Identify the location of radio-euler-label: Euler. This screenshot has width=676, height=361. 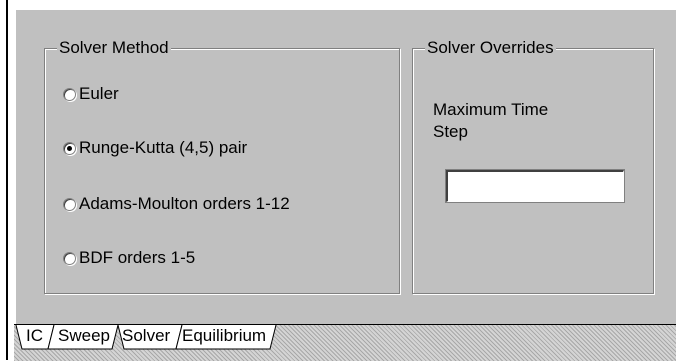
(99, 94).